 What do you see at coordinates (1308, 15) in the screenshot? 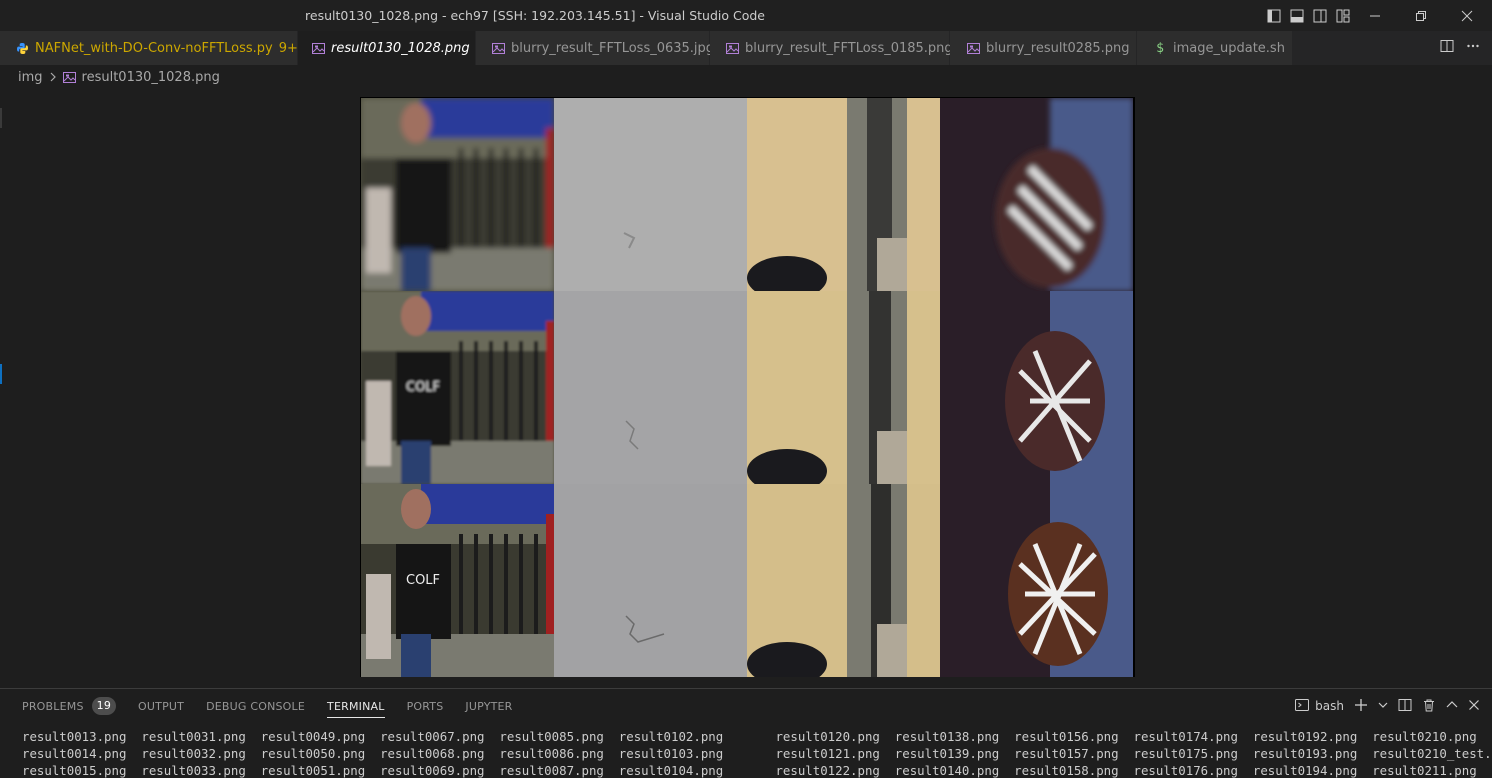
I see `layout-controls` at bounding box center [1308, 15].